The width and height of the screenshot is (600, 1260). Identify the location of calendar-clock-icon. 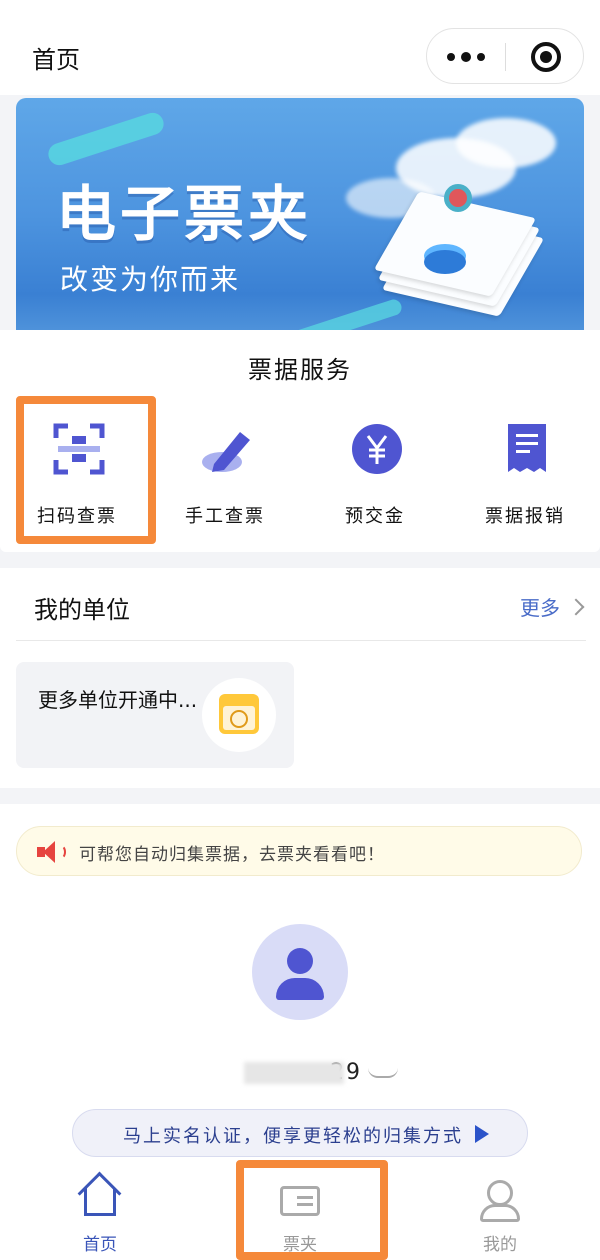
(239, 715).